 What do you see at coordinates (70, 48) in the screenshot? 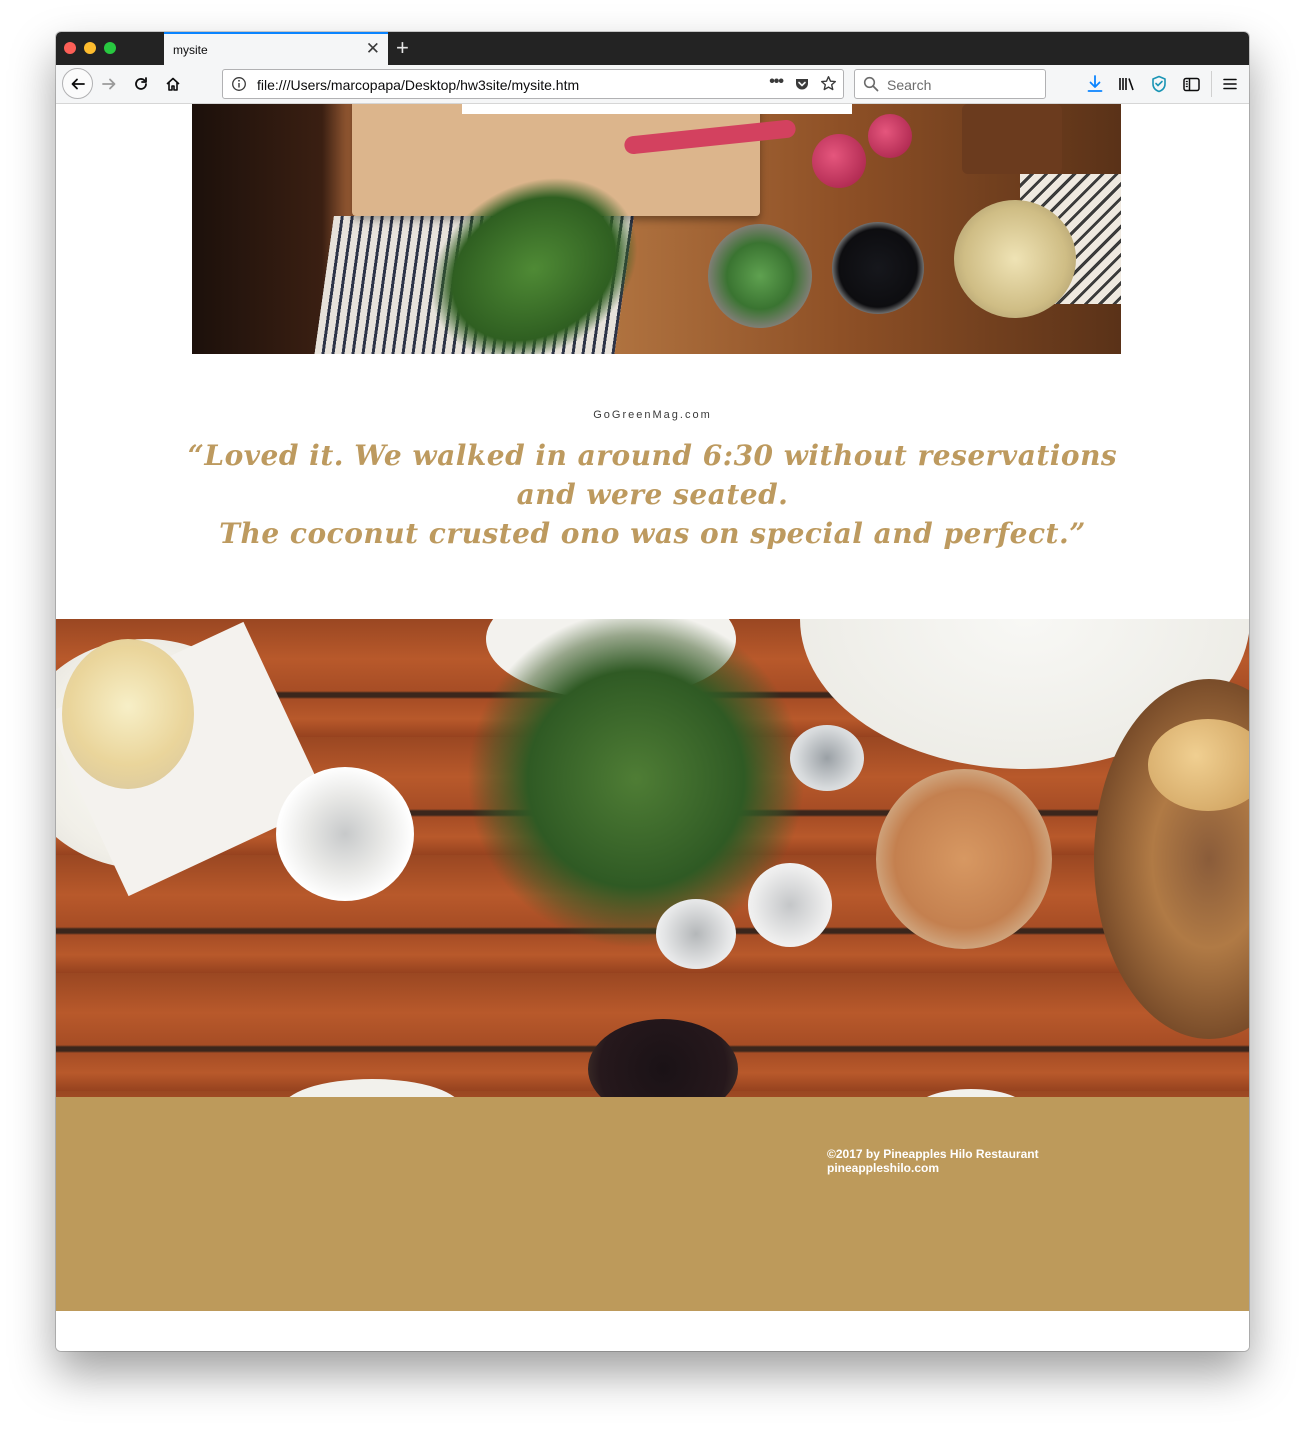
I see `close-window-button` at bounding box center [70, 48].